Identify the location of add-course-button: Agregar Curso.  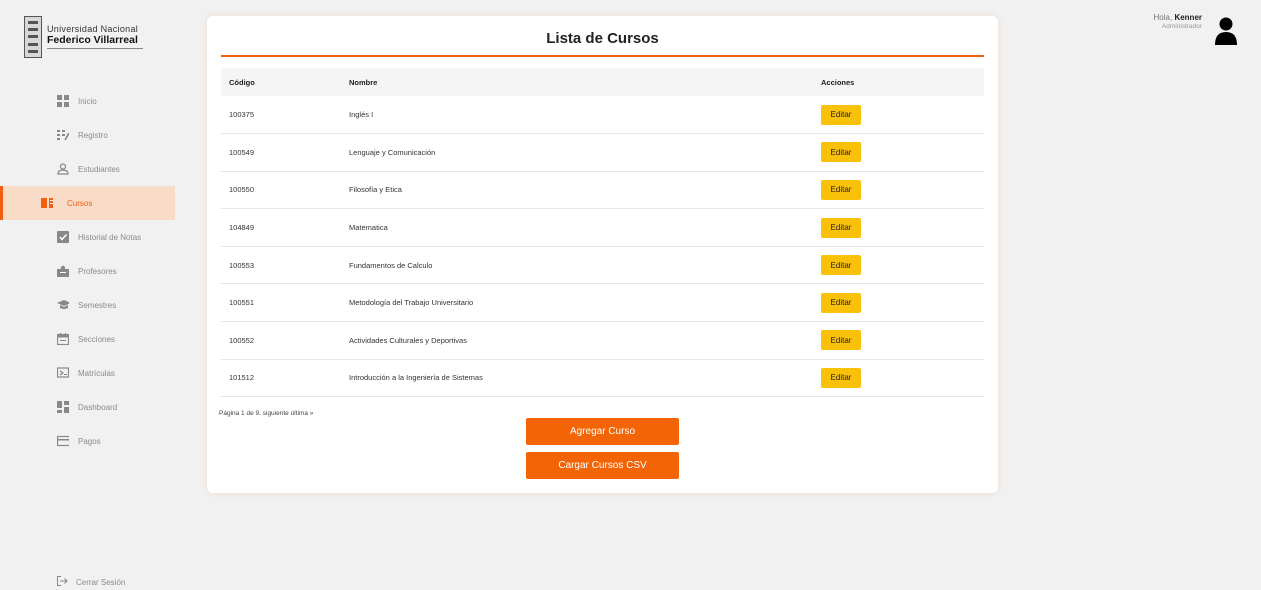
(602, 431).